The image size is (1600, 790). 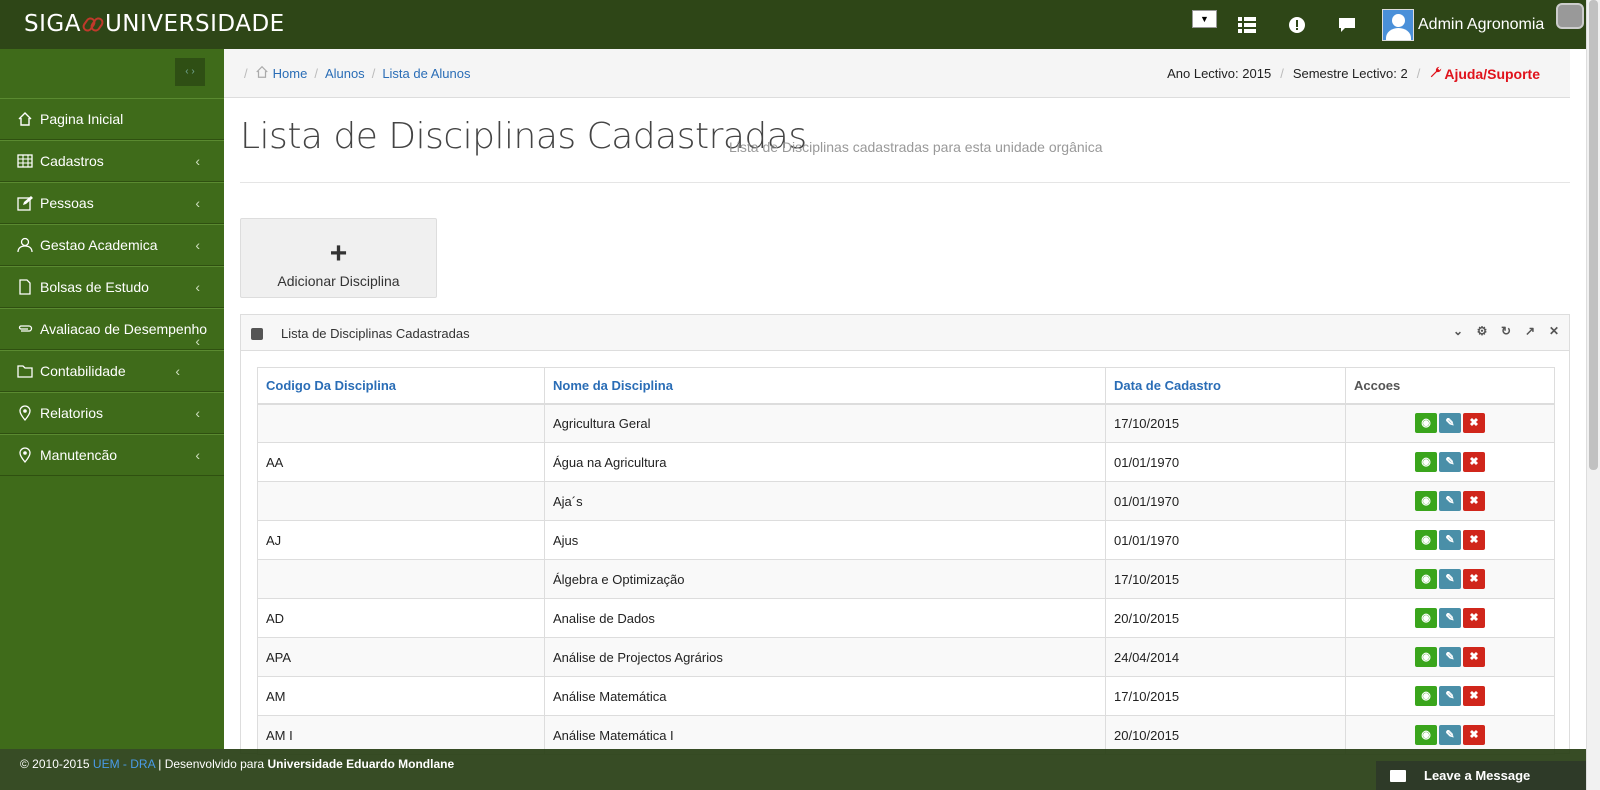 I want to click on sidebar-item-pagina-inicial: Pagina Inicial, so click(x=112, y=119).